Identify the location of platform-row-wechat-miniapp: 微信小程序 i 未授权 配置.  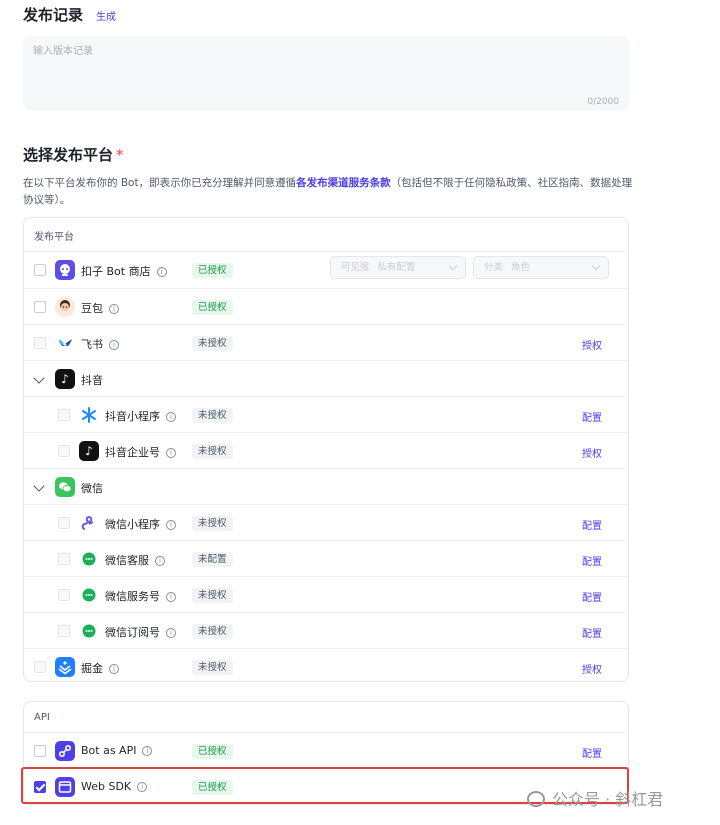
(326, 522).